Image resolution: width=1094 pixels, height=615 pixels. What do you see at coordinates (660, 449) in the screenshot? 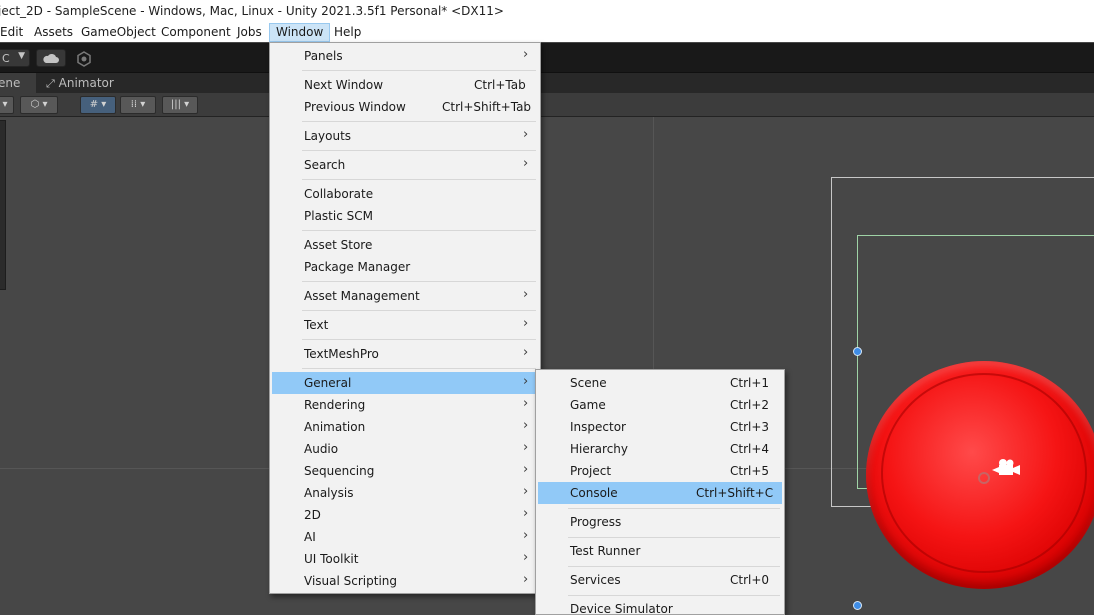
I see `submenu-item-hierarchy: Hierarchy Ctrl+4` at bounding box center [660, 449].